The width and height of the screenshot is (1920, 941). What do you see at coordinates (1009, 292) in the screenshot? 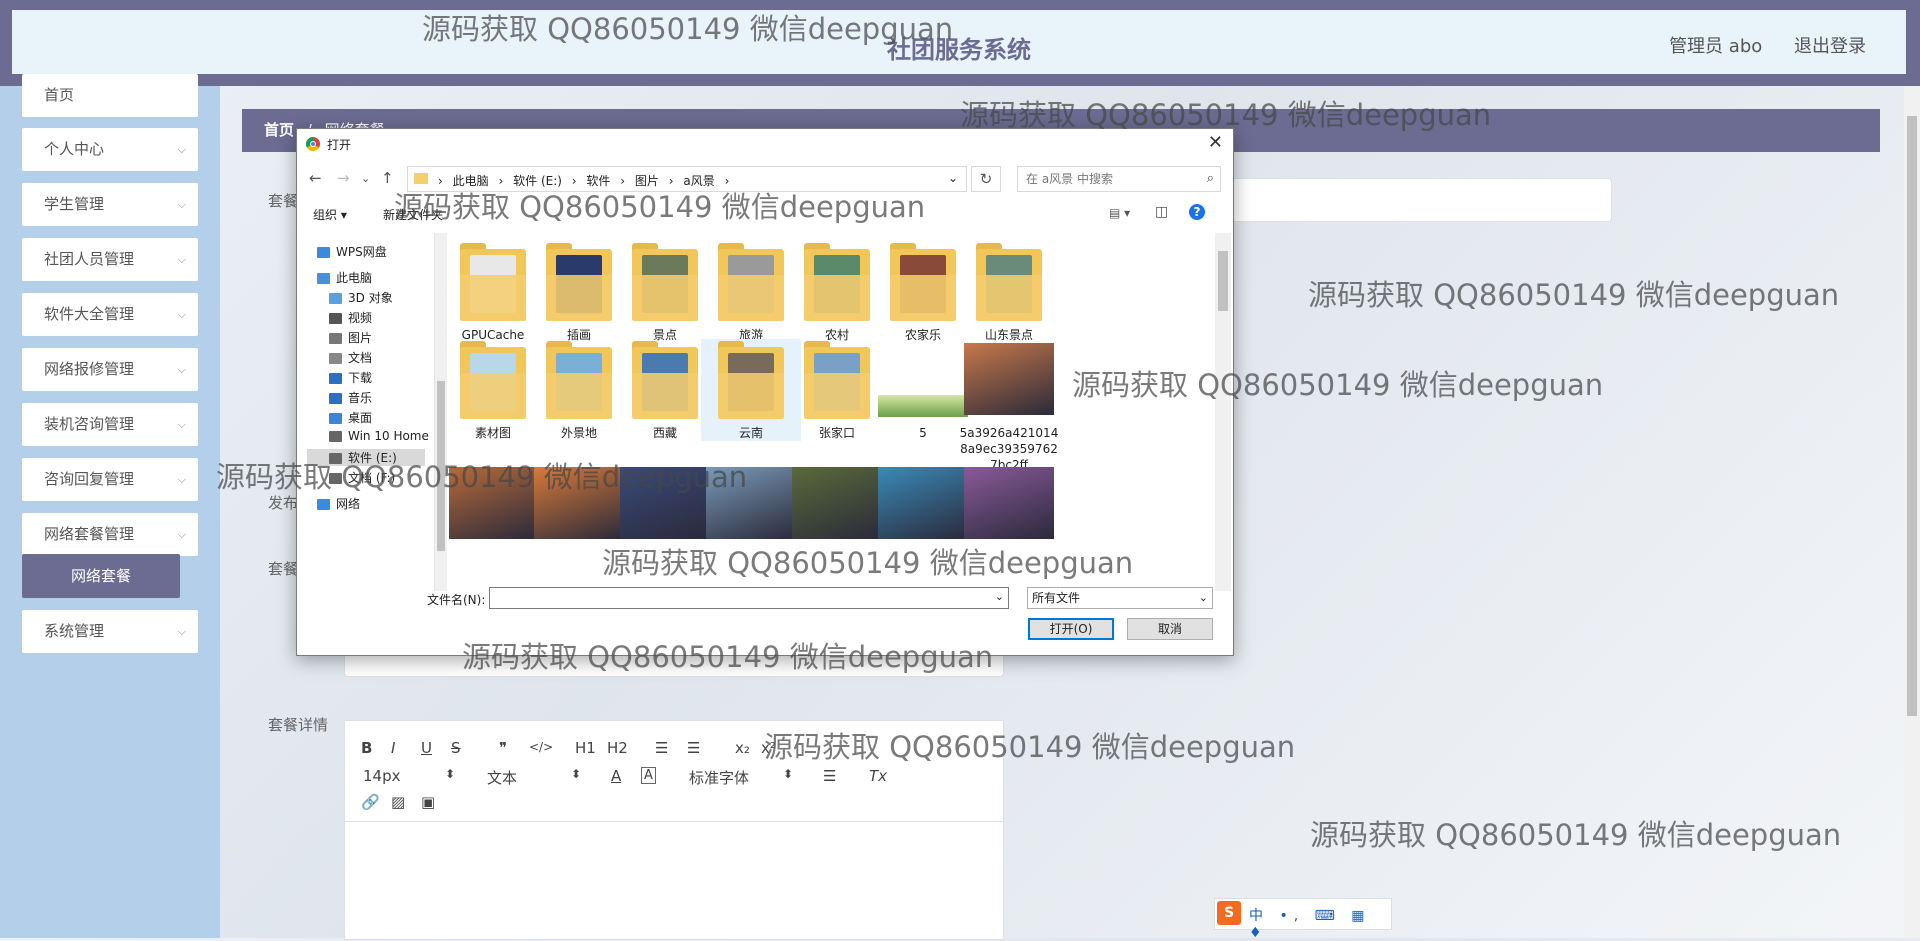
I see `folder-item: 山东景点` at bounding box center [1009, 292].